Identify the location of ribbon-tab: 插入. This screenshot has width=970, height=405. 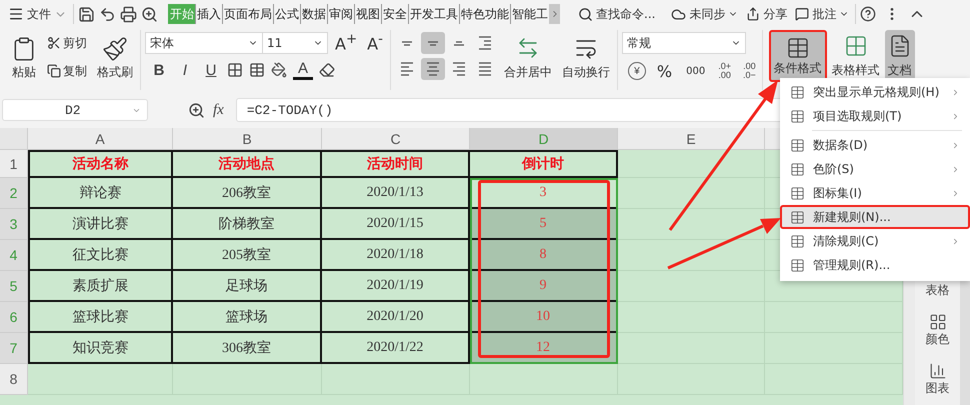
(208, 14).